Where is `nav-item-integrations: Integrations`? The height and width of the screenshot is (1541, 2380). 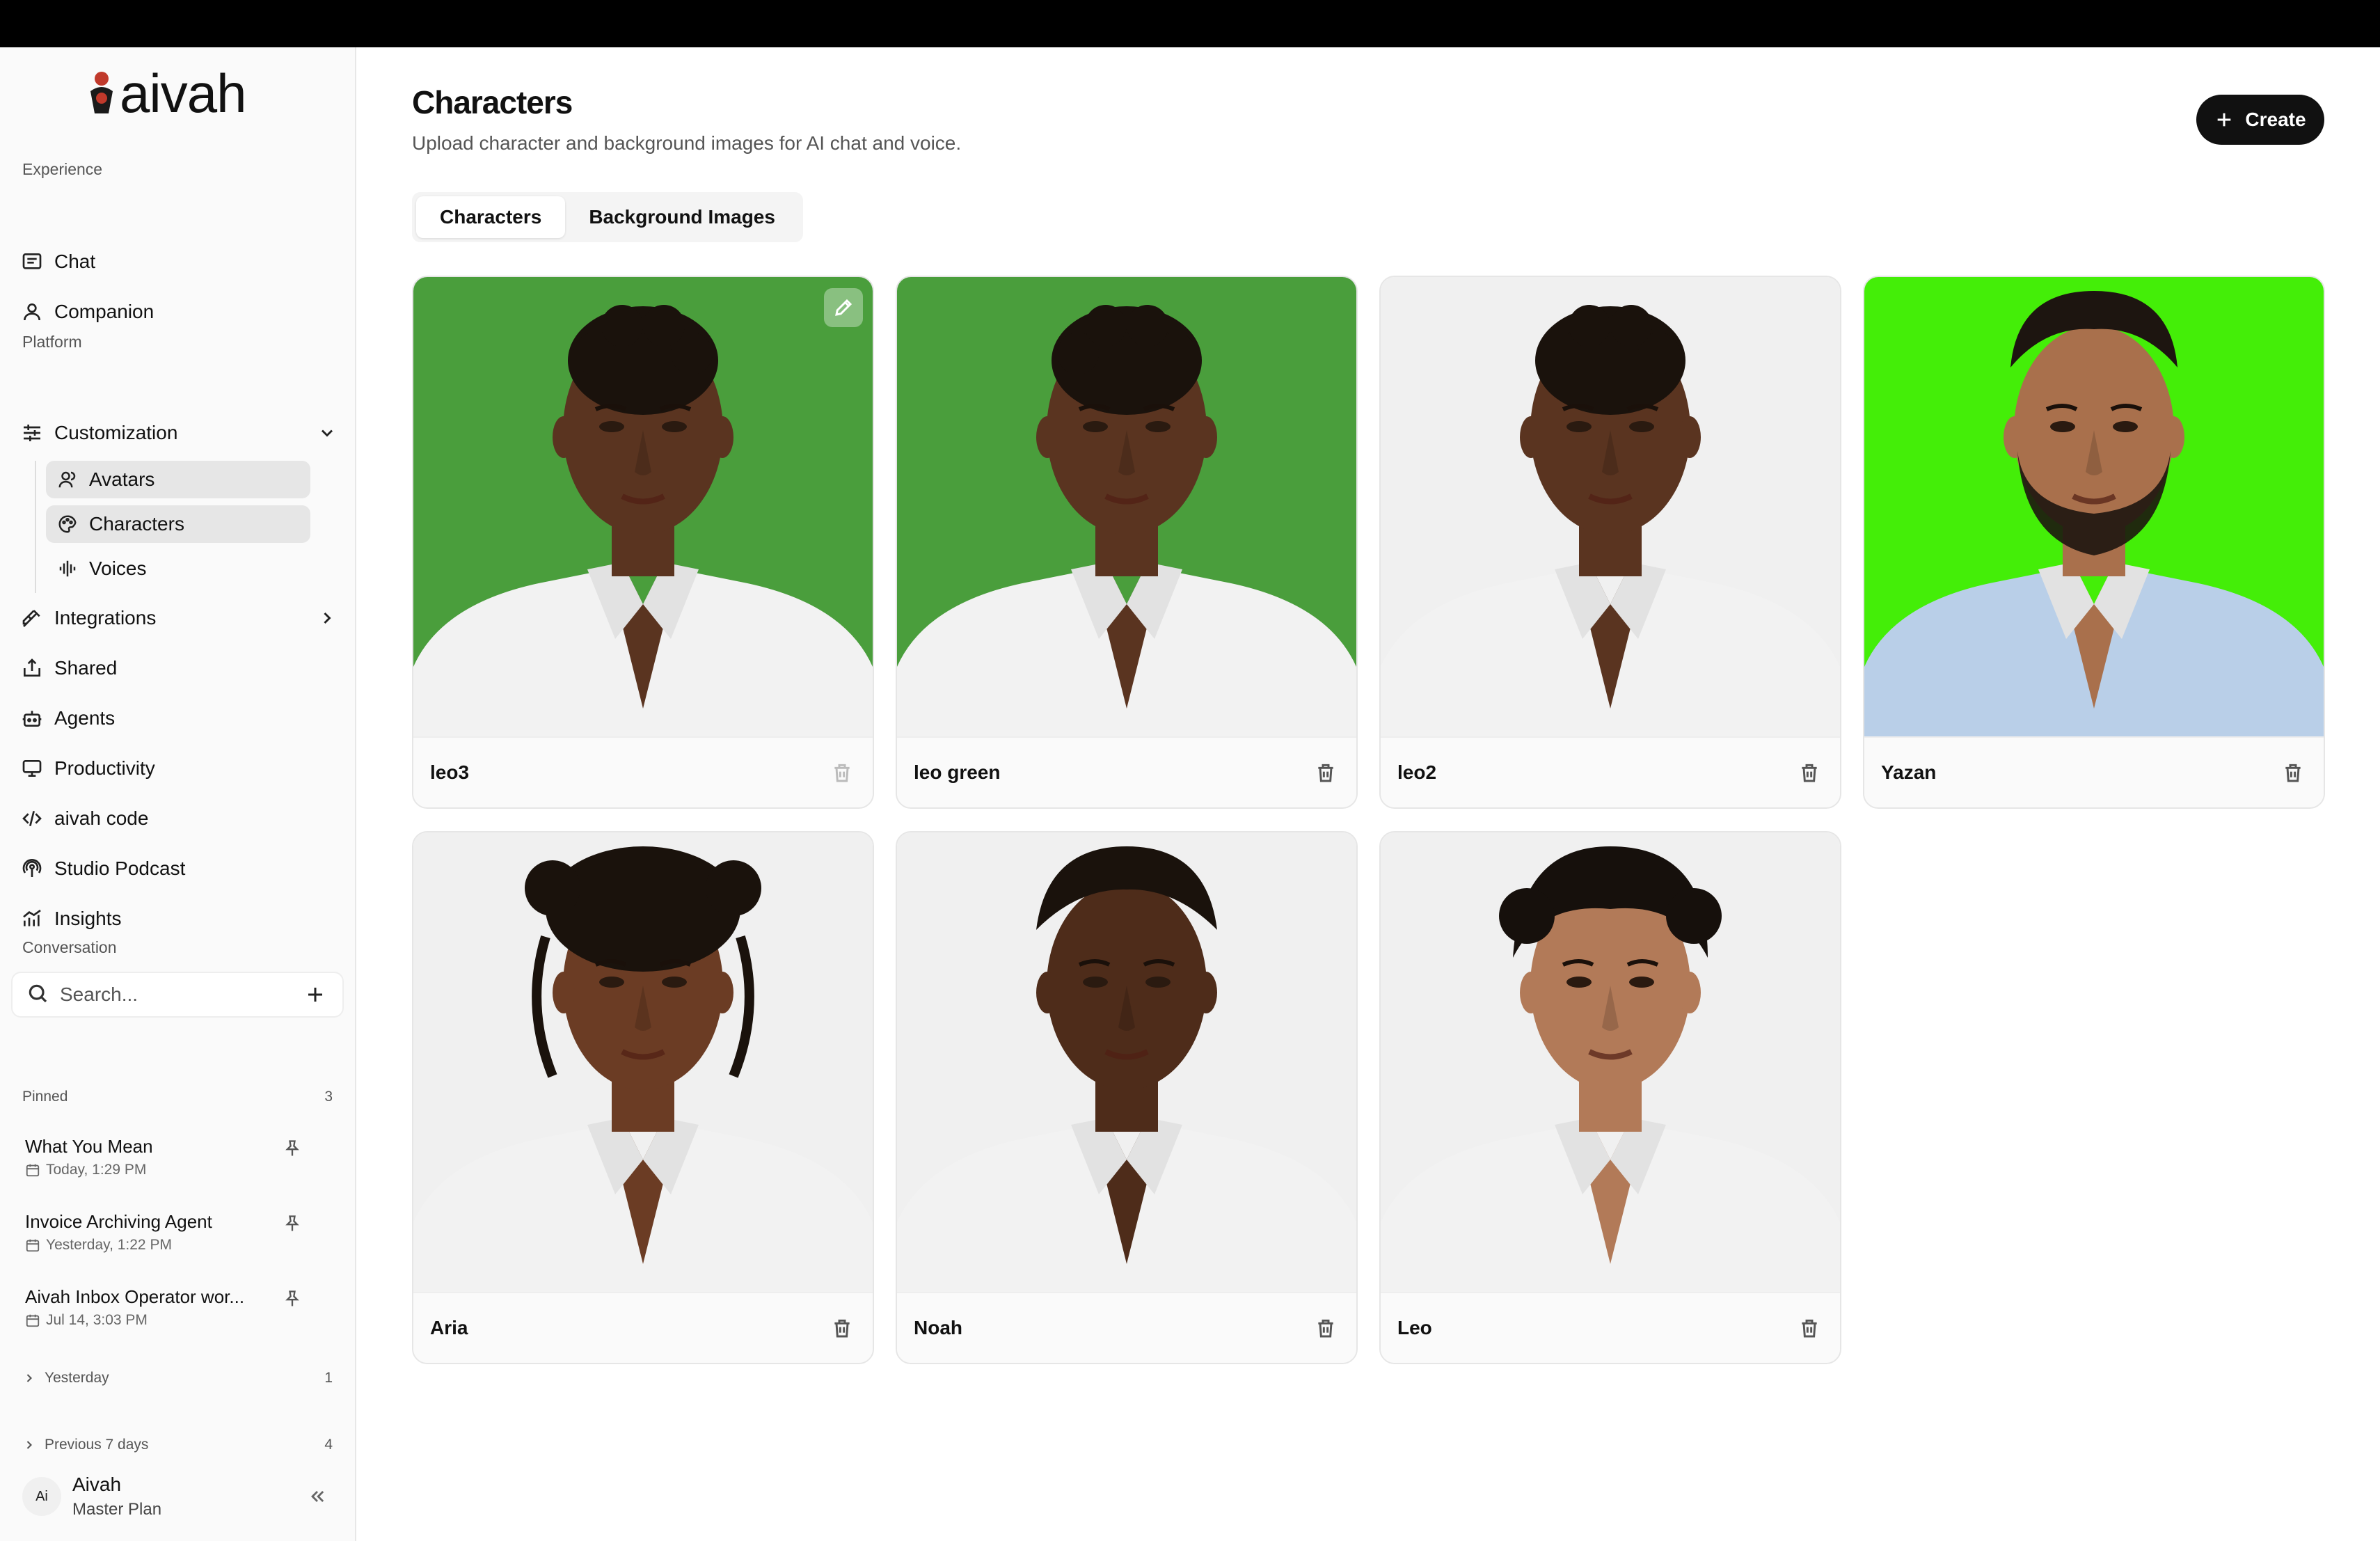
nav-item-integrations: Integrations is located at coordinates (178, 618).